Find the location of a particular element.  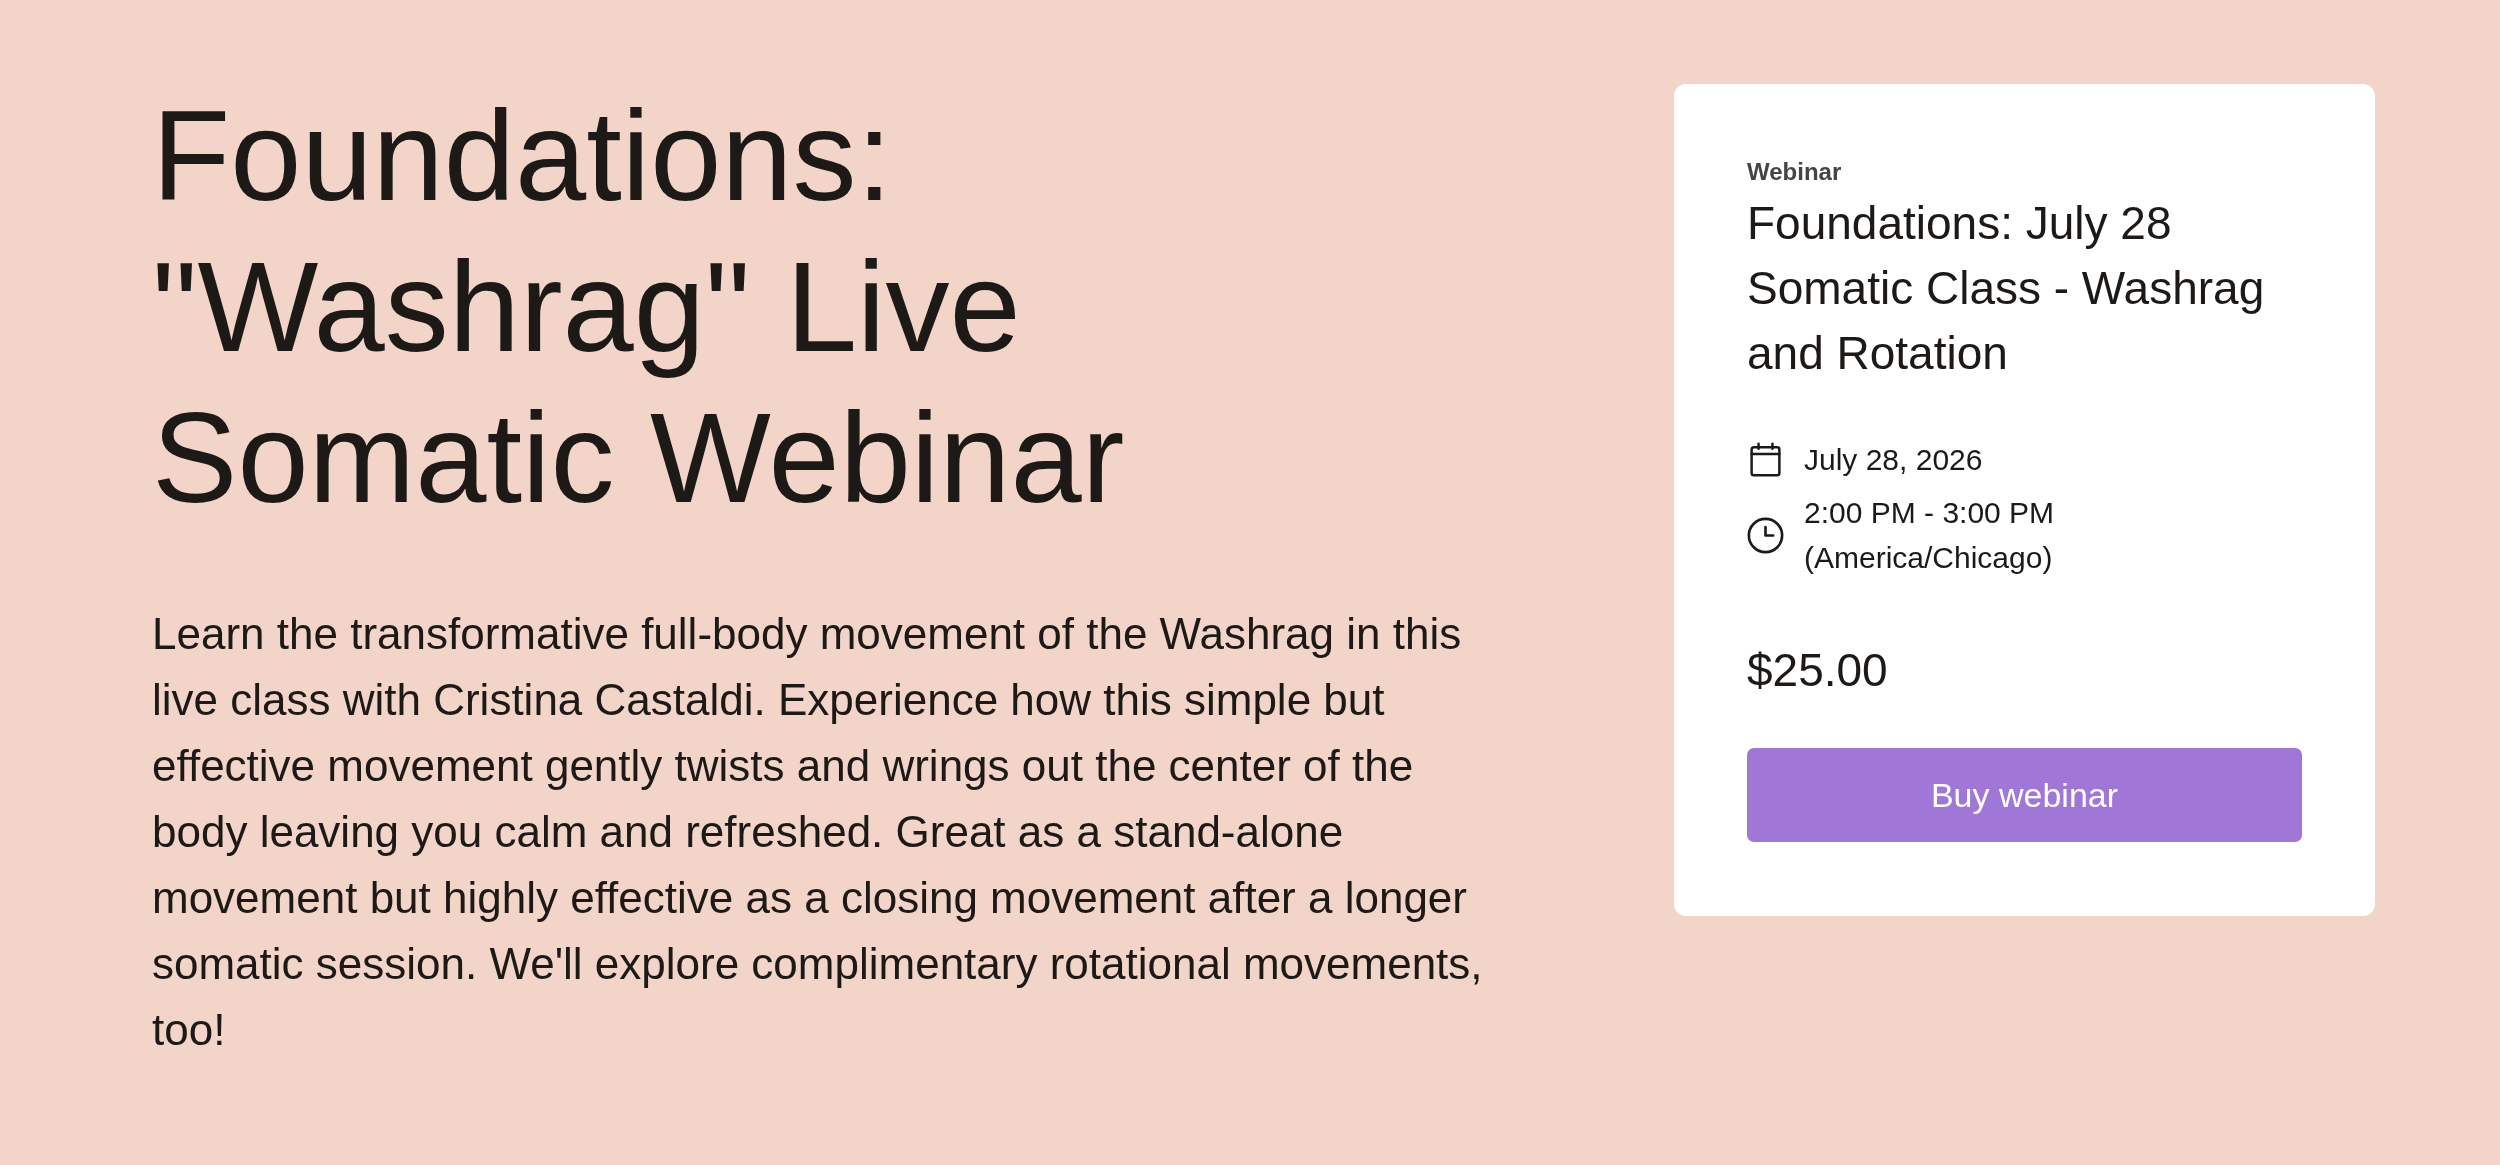

price: $25.00 is located at coordinates (1818, 670).